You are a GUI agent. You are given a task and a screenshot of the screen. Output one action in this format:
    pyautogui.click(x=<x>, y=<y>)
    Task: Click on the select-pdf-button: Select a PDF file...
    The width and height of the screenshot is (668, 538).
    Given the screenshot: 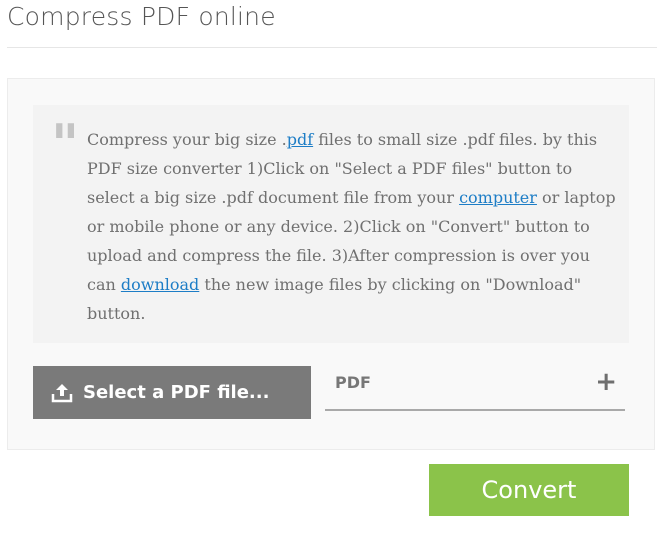 What is the action you would take?
    pyautogui.click(x=172, y=392)
    